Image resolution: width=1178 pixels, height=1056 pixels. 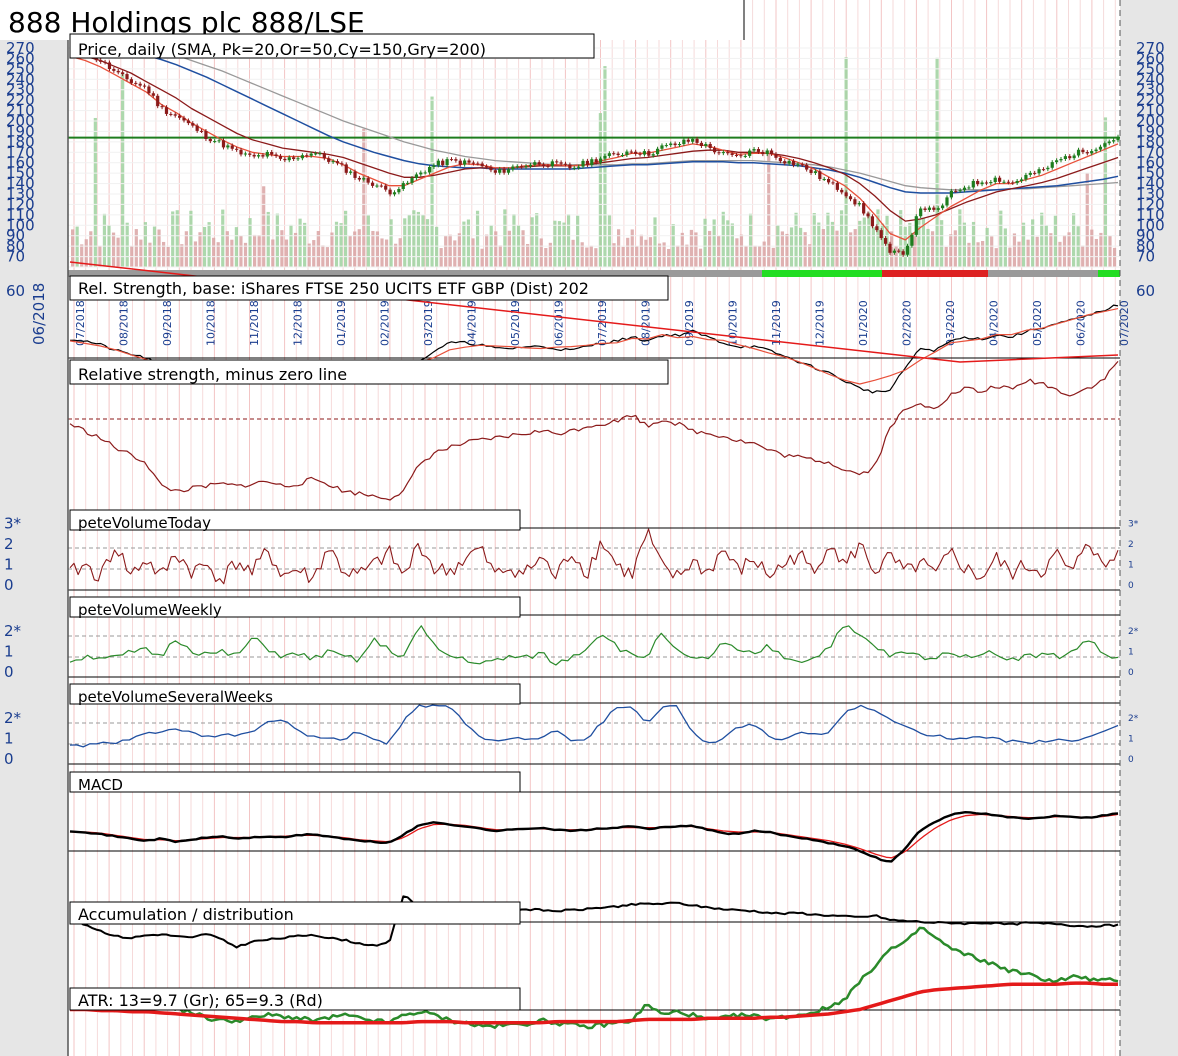 What do you see at coordinates (100, 785) in the screenshot?
I see `macd-title: MACD` at bounding box center [100, 785].